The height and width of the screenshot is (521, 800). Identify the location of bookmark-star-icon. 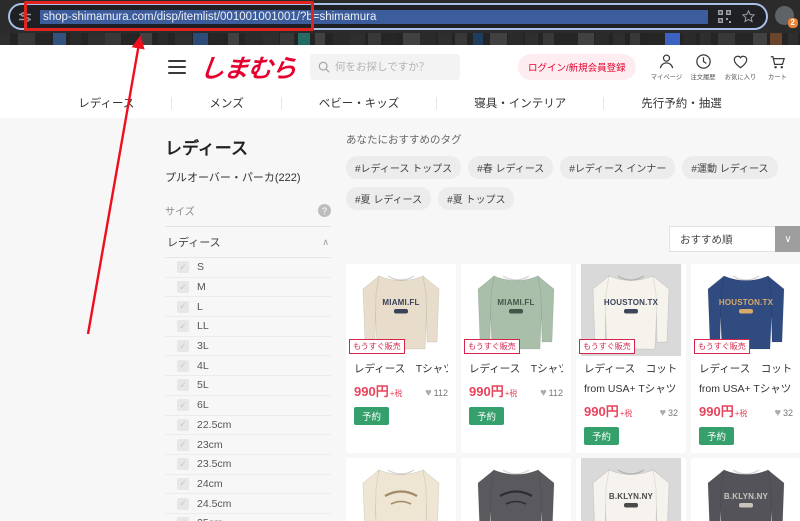
(748, 16).